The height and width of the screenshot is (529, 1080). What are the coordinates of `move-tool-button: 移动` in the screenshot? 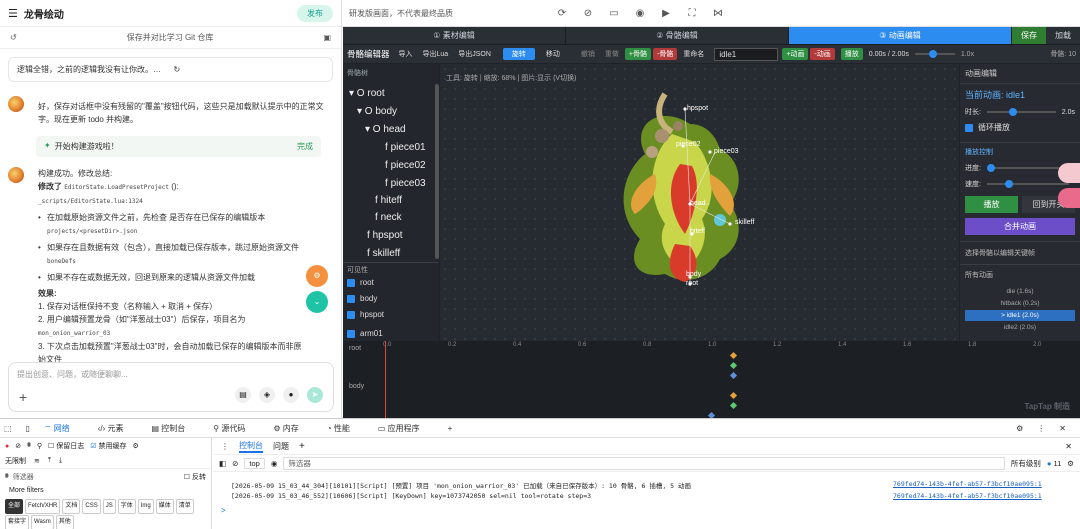 It's located at (553, 54).